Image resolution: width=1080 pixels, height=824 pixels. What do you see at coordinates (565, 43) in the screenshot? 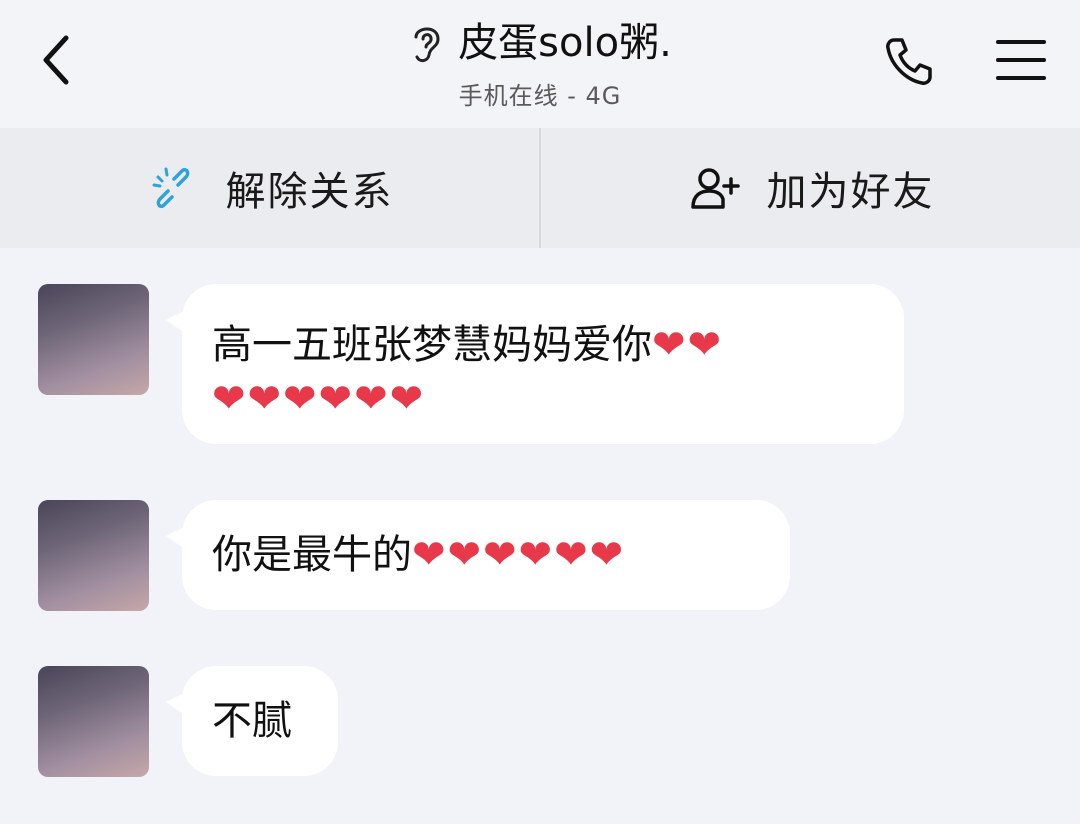
I see `contact-name: 皮蛋solo粥.` at bounding box center [565, 43].